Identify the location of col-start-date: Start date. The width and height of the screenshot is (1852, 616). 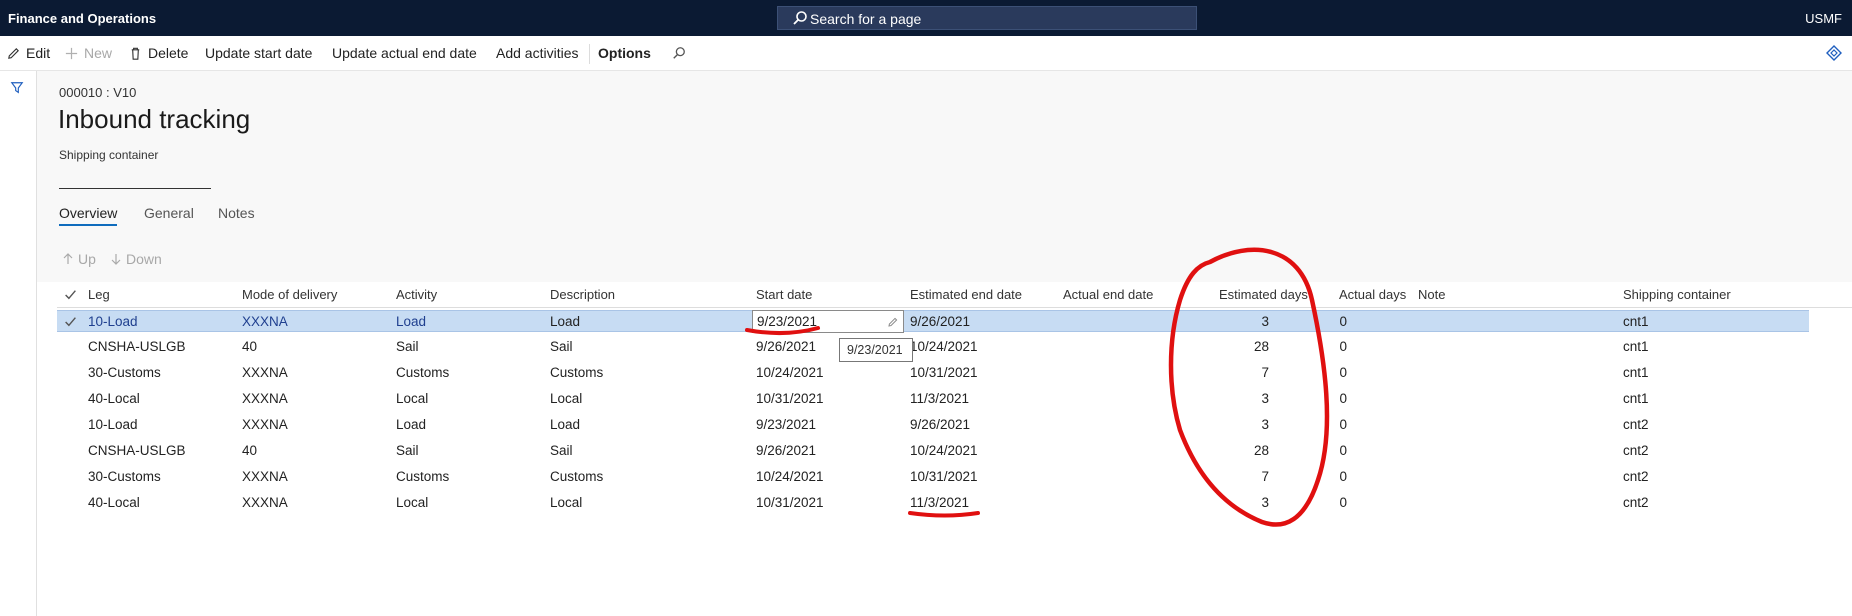
(784, 294).